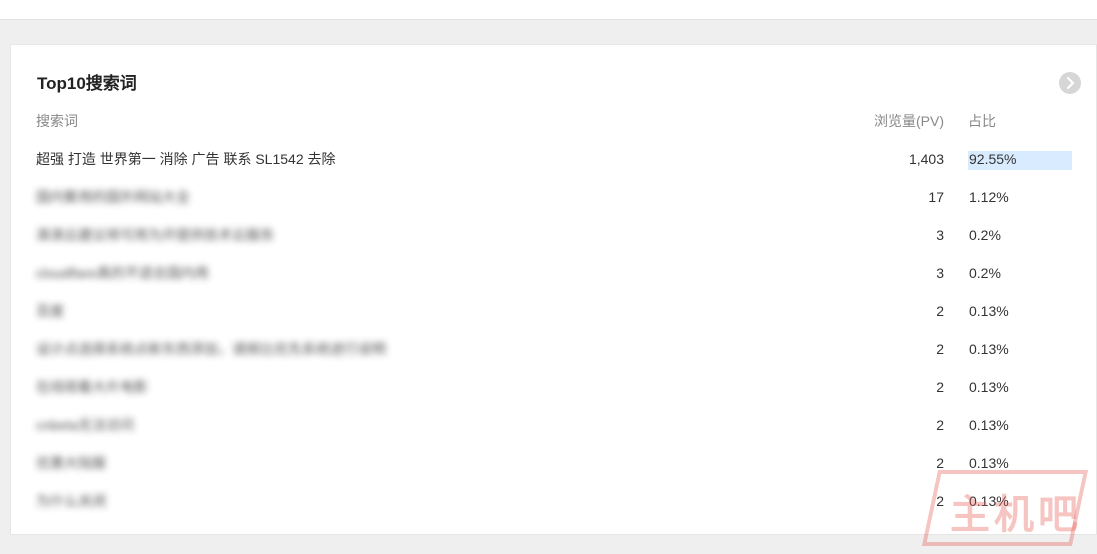  I want to click on table-row: cloudflare真的不适合国内用 3 0.2%, so click(554, 276).